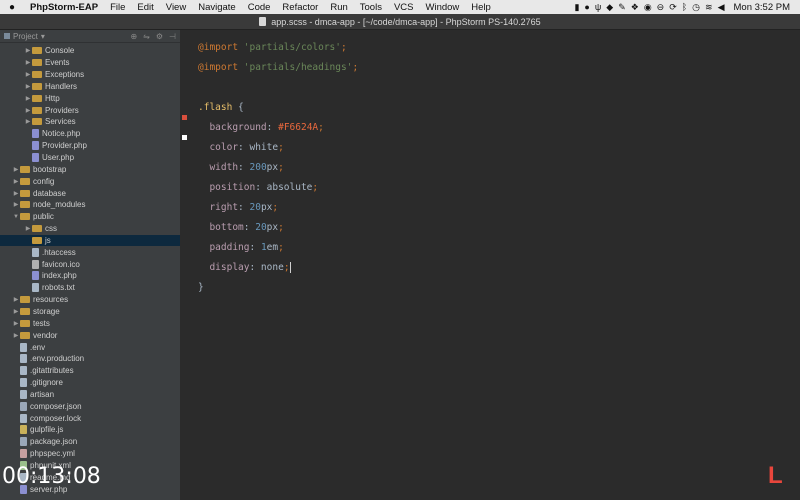  I want to click on menu-file: File, so click(117, 7).